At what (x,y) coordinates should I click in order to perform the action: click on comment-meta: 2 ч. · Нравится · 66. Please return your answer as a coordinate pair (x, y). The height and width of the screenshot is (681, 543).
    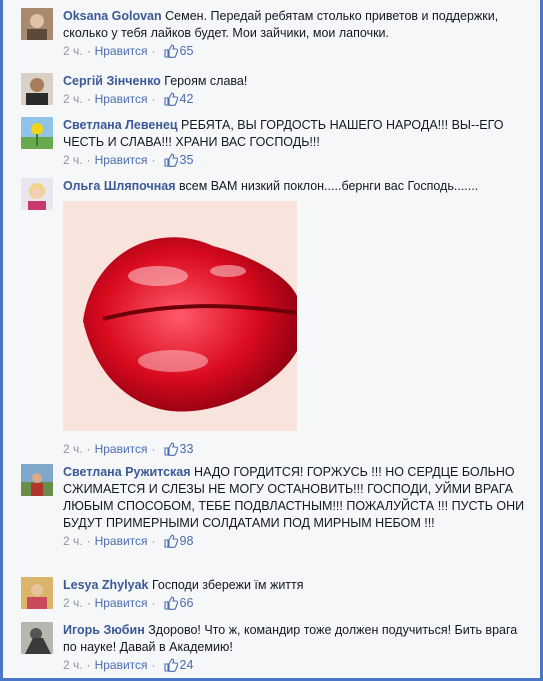
    Looking at the image, I should click on (128, 603).